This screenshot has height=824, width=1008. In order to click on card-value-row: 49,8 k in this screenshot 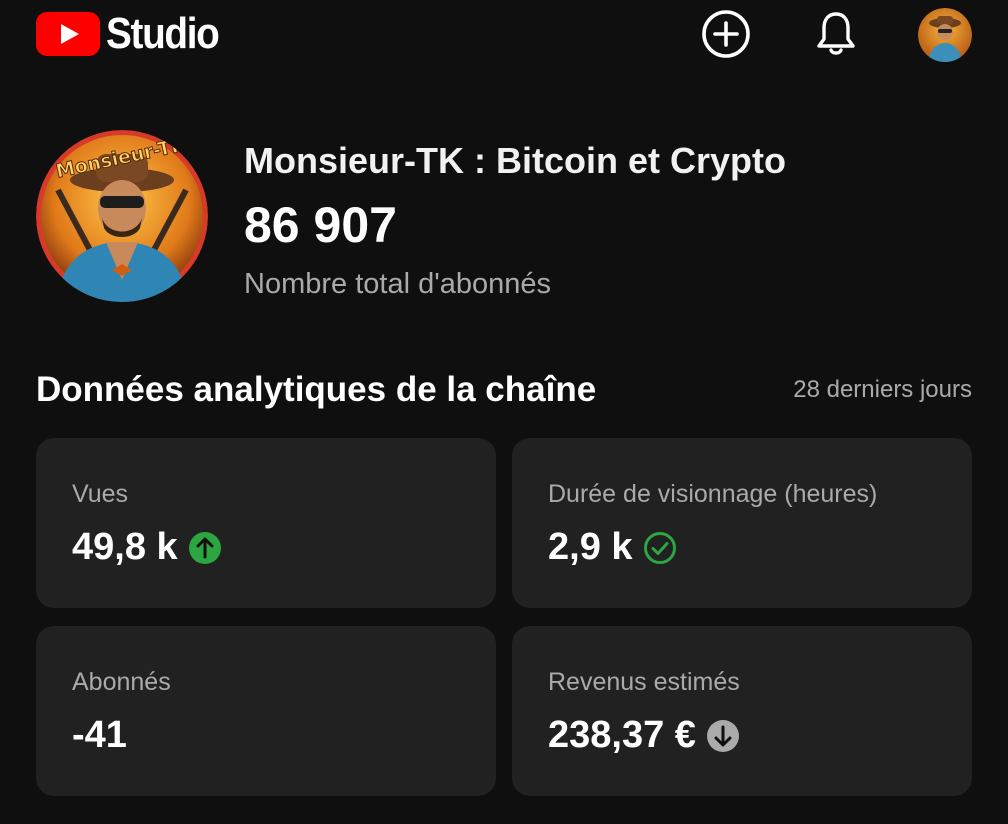, I will do `click(147, 547)`.